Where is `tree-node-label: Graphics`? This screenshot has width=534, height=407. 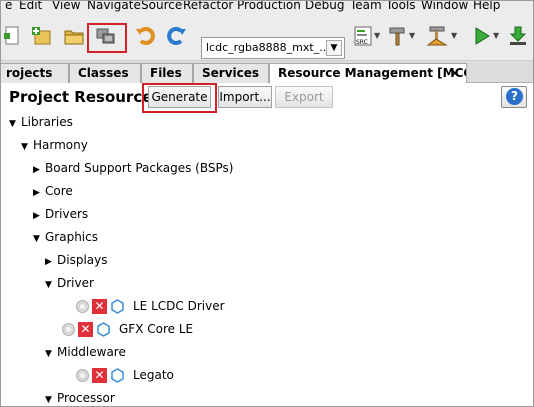 tree-node-label: Graphics is located at coordinates (71, 237).